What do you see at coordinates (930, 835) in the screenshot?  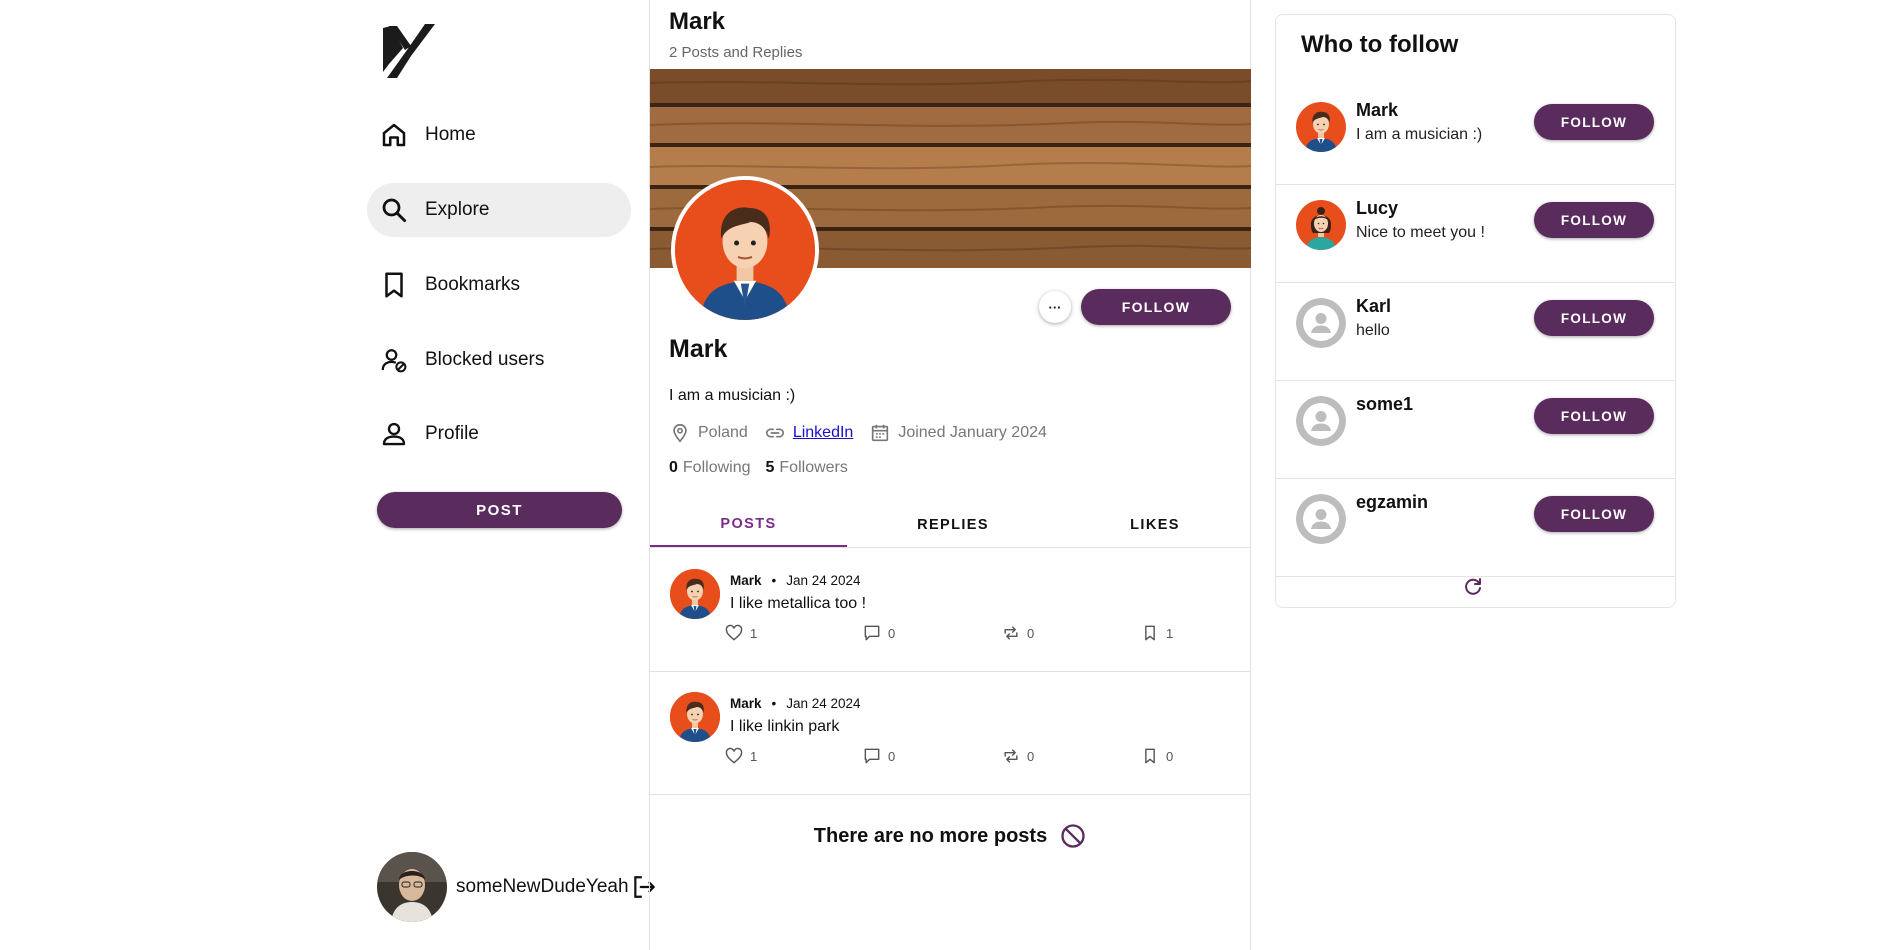 I see `no-more-posts-text: There are no more posts` at bounding box center [930, 835].